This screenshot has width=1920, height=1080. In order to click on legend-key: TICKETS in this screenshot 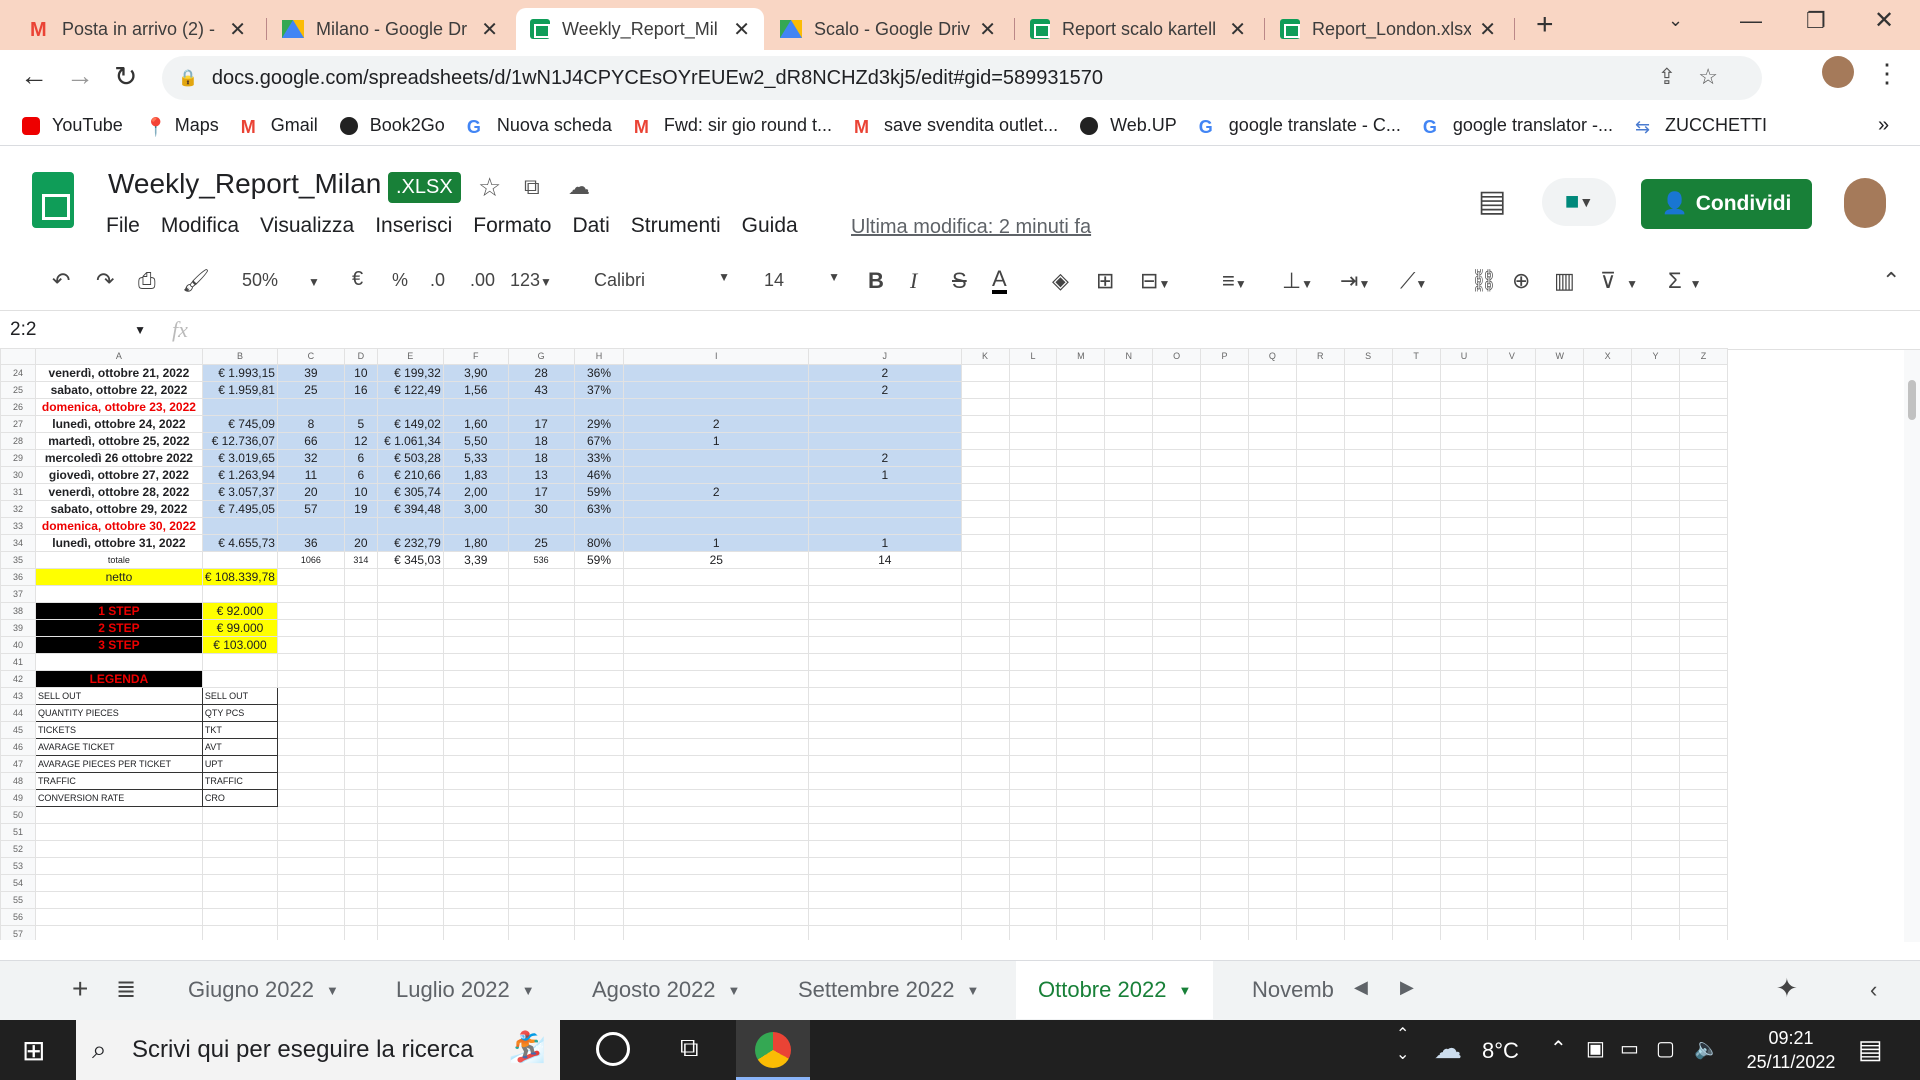, I will do `click(118, 730)`.